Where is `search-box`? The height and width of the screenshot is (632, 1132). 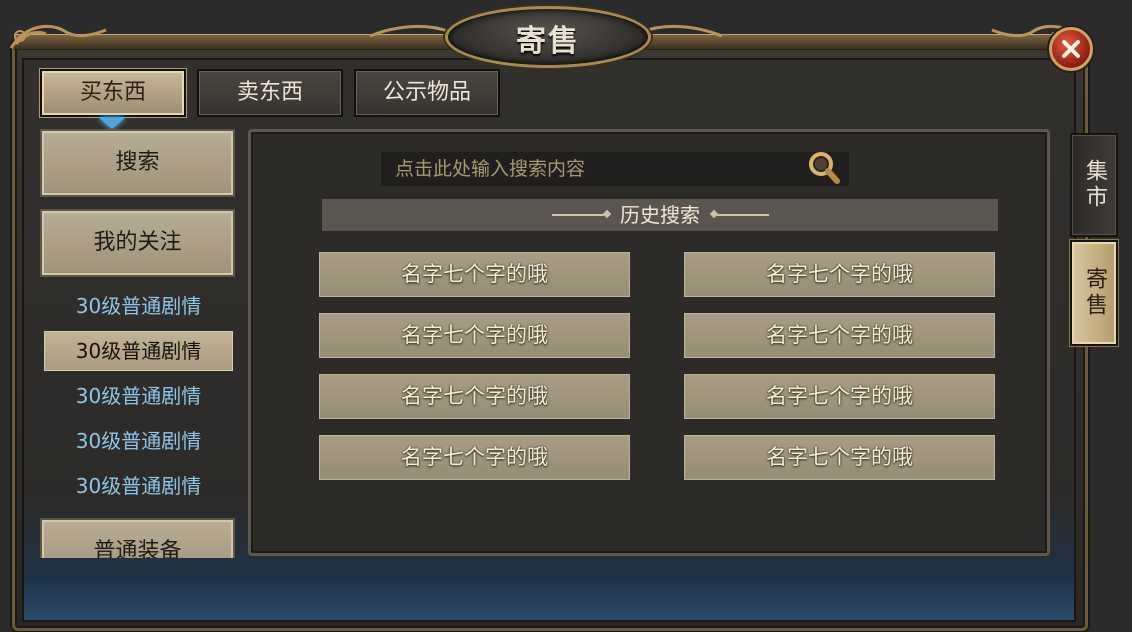 search-box is located at coordinates (615, 169).